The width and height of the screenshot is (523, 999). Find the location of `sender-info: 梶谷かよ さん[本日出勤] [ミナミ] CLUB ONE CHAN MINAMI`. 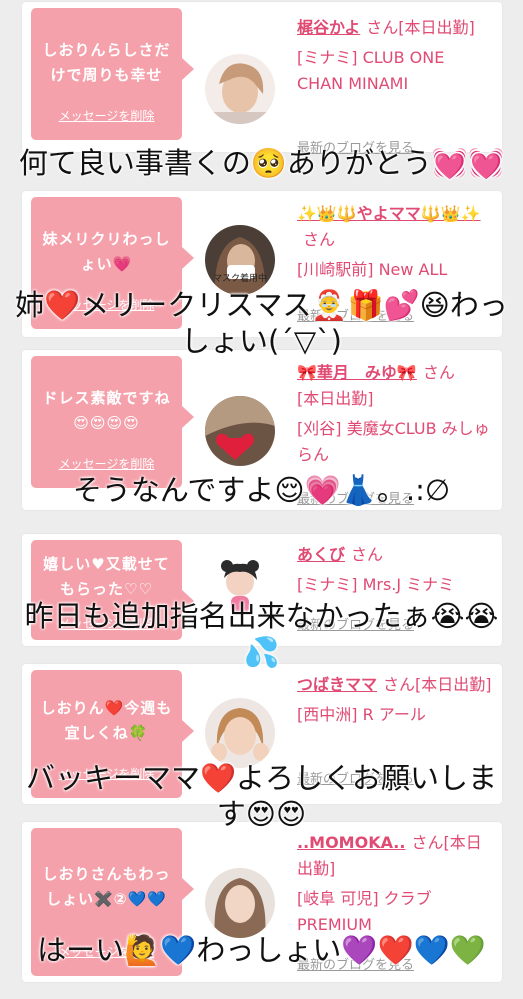

sender-info: 梶谷かよ さん[本日出勤] [ミナミ] CLUB ONE CHAN MINAMI is located at coordinates (394, 56).